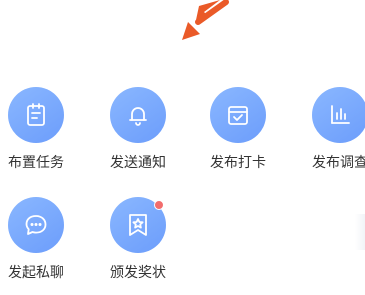 The image size is (365, 295). What do you see at coordinates (138, 162) in the screenshot?
I see `send-notice-label: 发送通知` at bounding box center [138, 162].